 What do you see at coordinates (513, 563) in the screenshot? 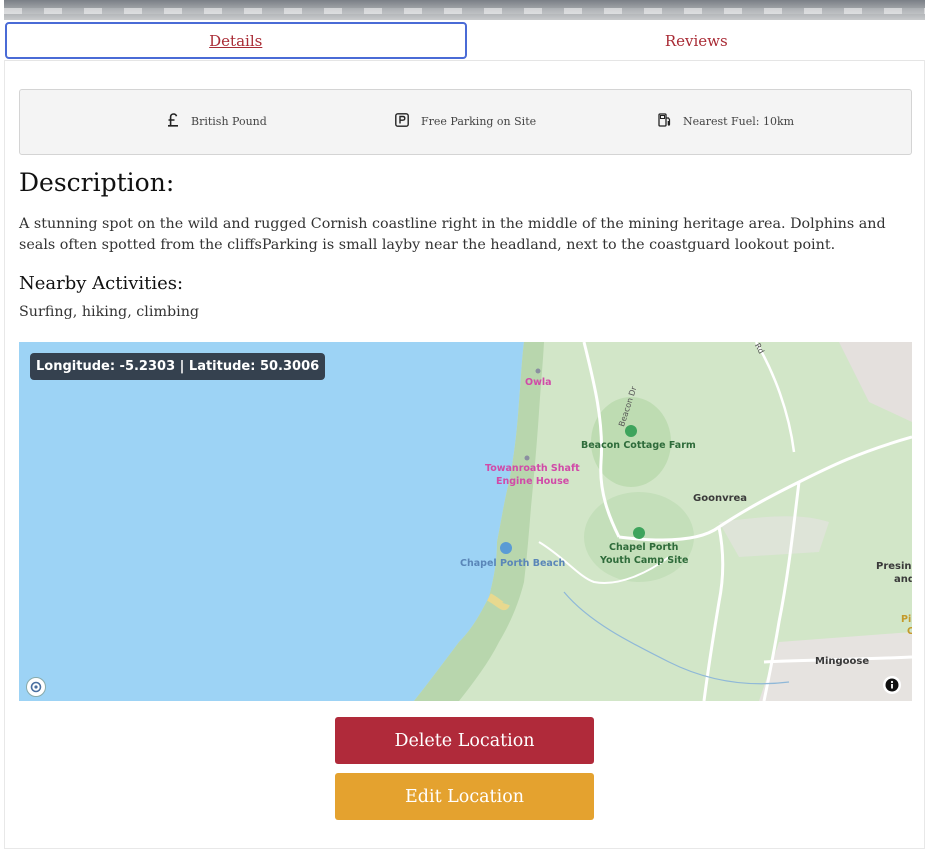
I see `map-label-chapel-porth-beach: Chapel Porth Beach` at bounding box center [513, 563].